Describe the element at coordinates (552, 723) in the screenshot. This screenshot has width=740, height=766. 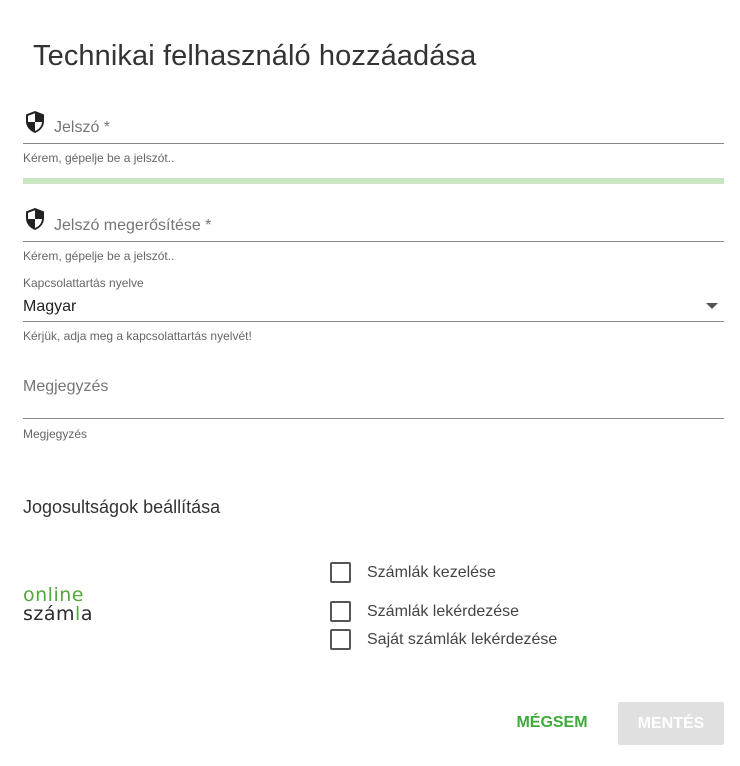
I see `cancel-button: MÉGSEM` at that location.